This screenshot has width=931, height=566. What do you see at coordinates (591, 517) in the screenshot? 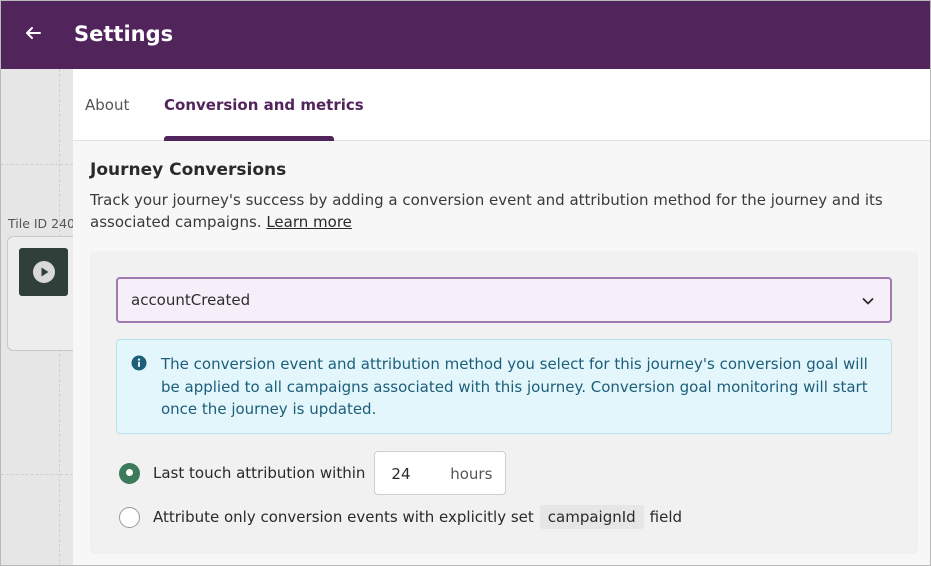
I see `campaign-id-code: campaignId` at bounding box center [591, 517].